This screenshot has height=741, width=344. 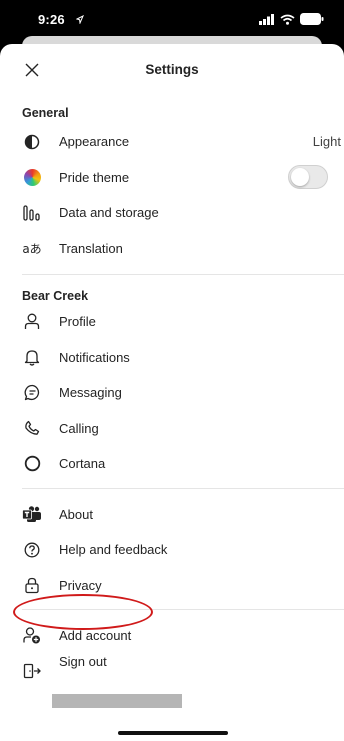 I want to click on help-icon, so click(x=32, y=550).